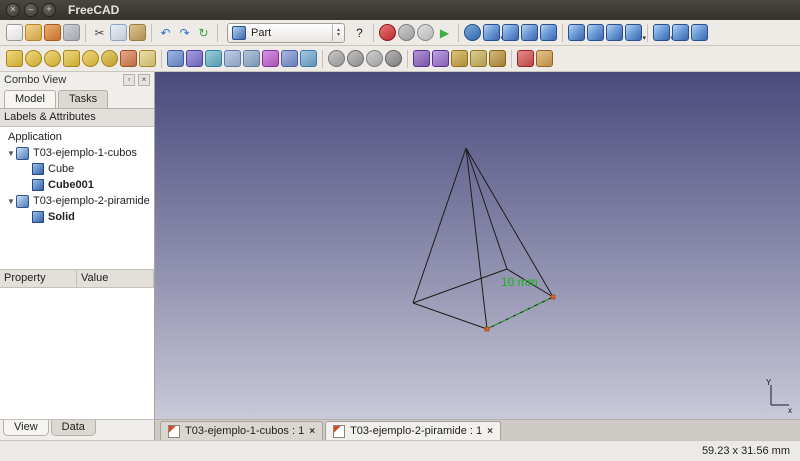 This screenshot has width=800, height=461. I want to click on pyramid-wireframe: 10 mm, so click(484, 239).